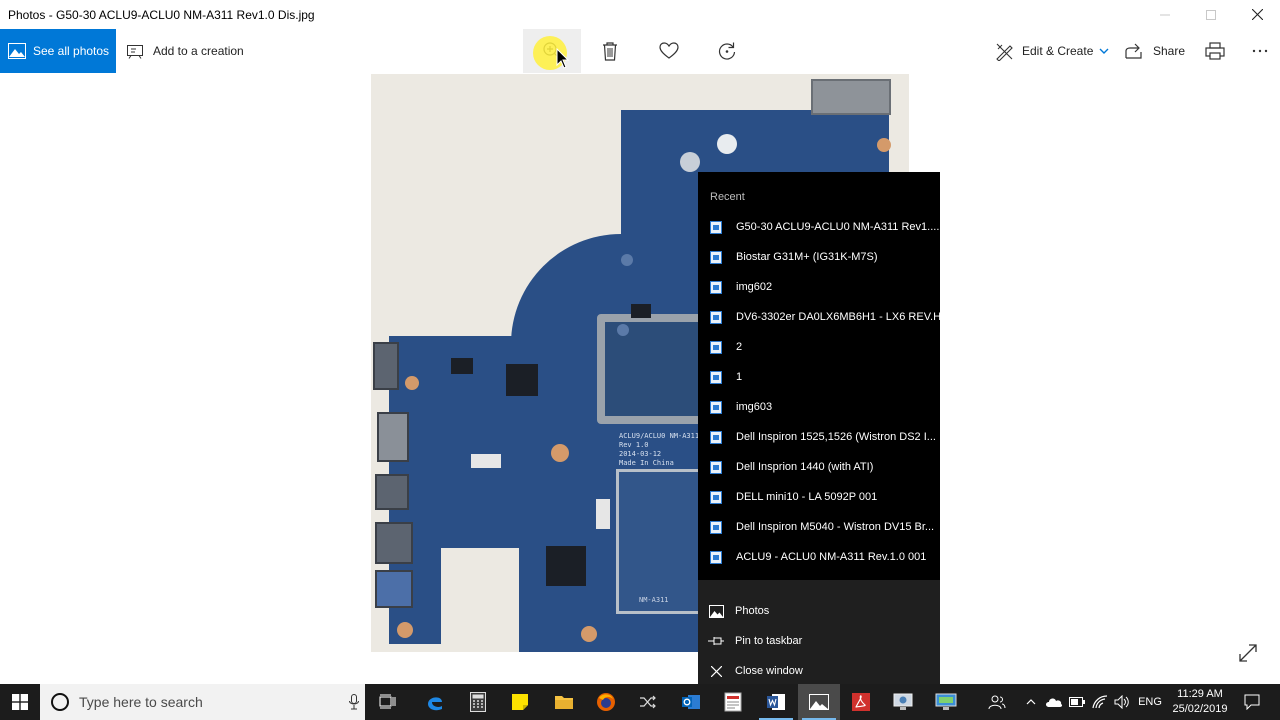 The width and height of the screenshot is (1280, 720). Describe the element at coordinates (1155, 51) in the screenshot. I see `share-button: Share` at that location.